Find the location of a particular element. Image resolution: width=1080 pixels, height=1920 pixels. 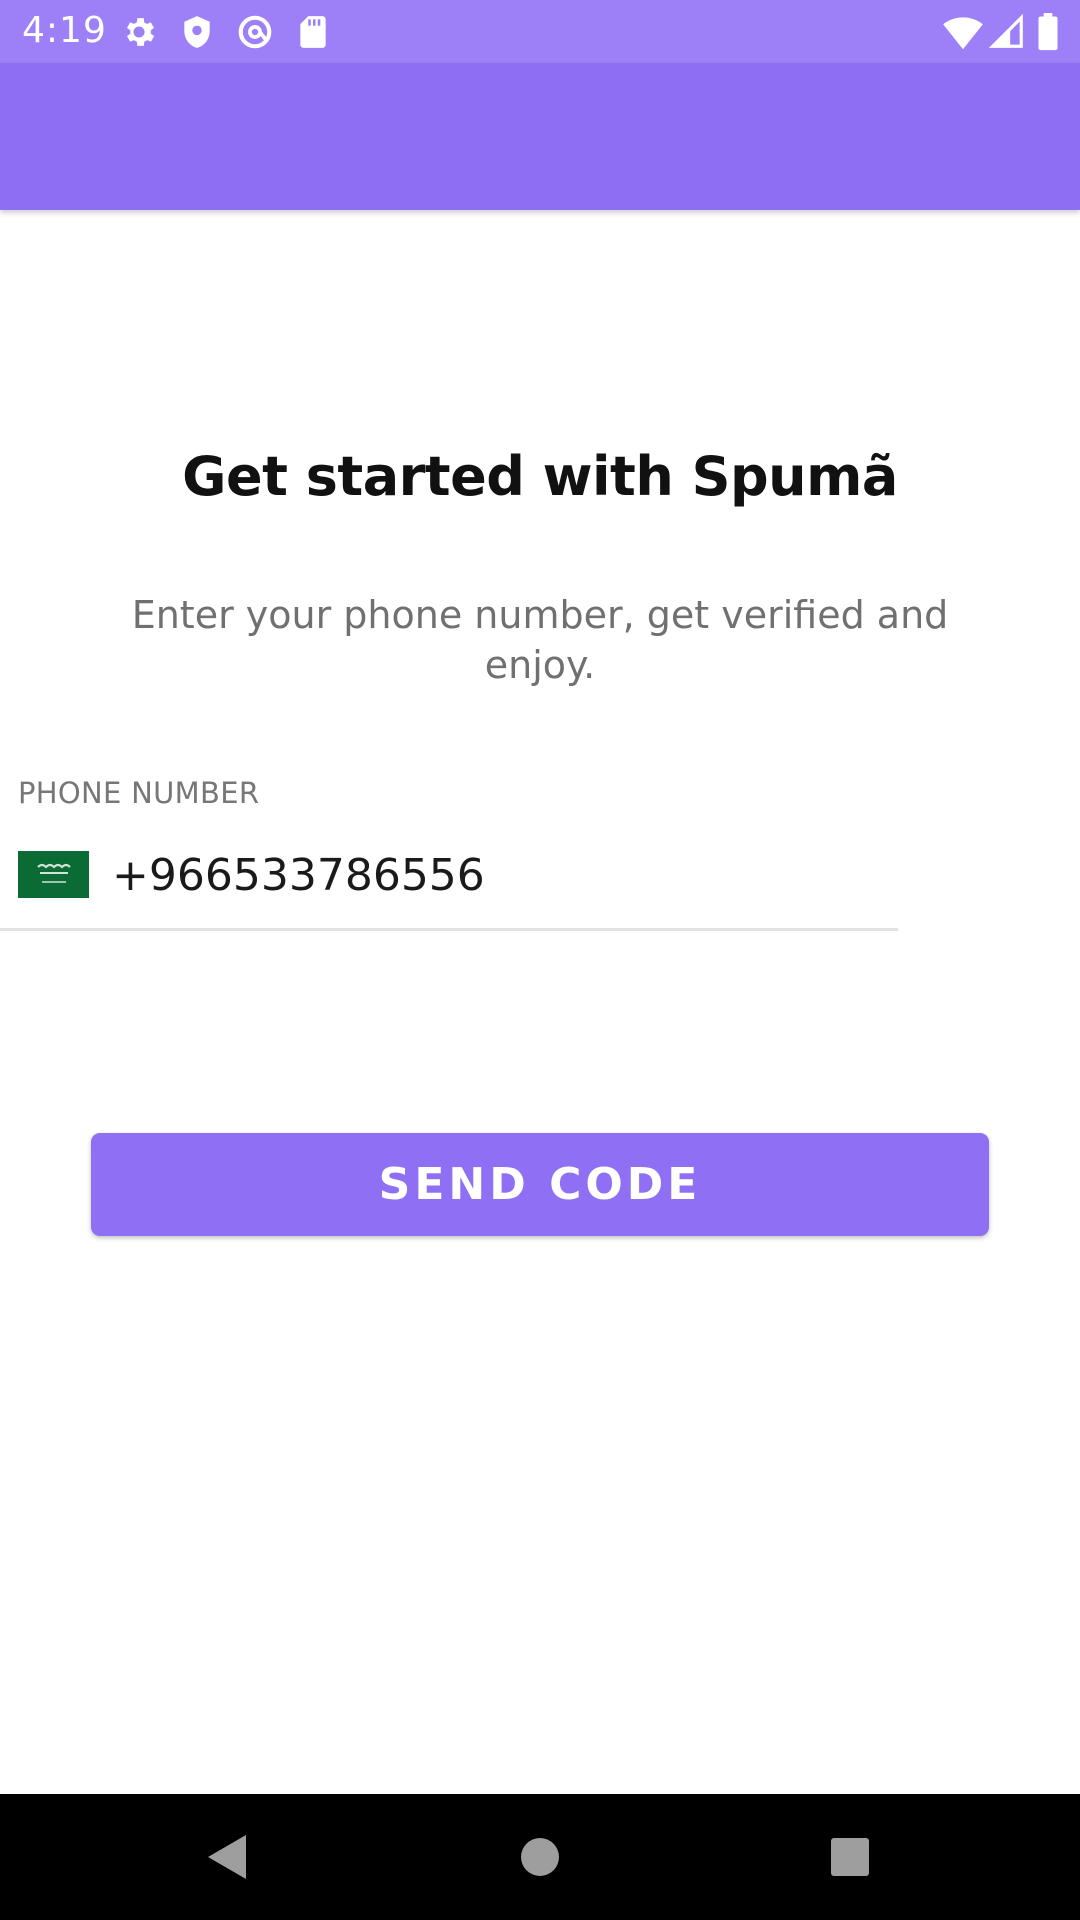

gear-icon is located at coordinates (139, 32).